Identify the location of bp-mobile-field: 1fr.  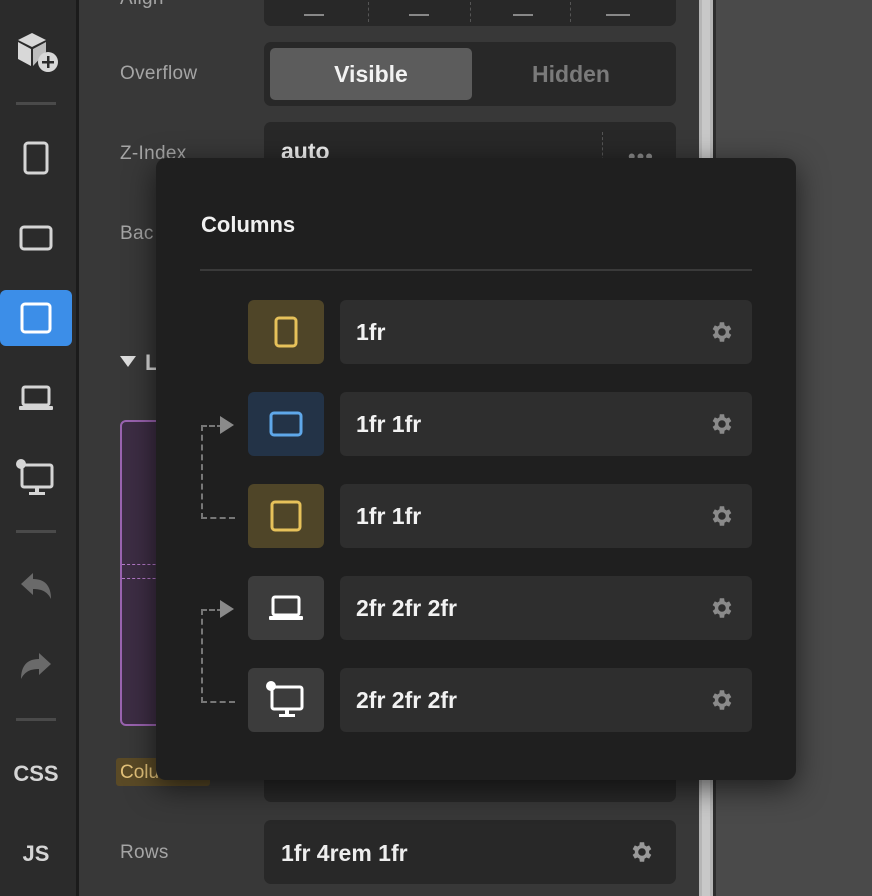
(546, 332).